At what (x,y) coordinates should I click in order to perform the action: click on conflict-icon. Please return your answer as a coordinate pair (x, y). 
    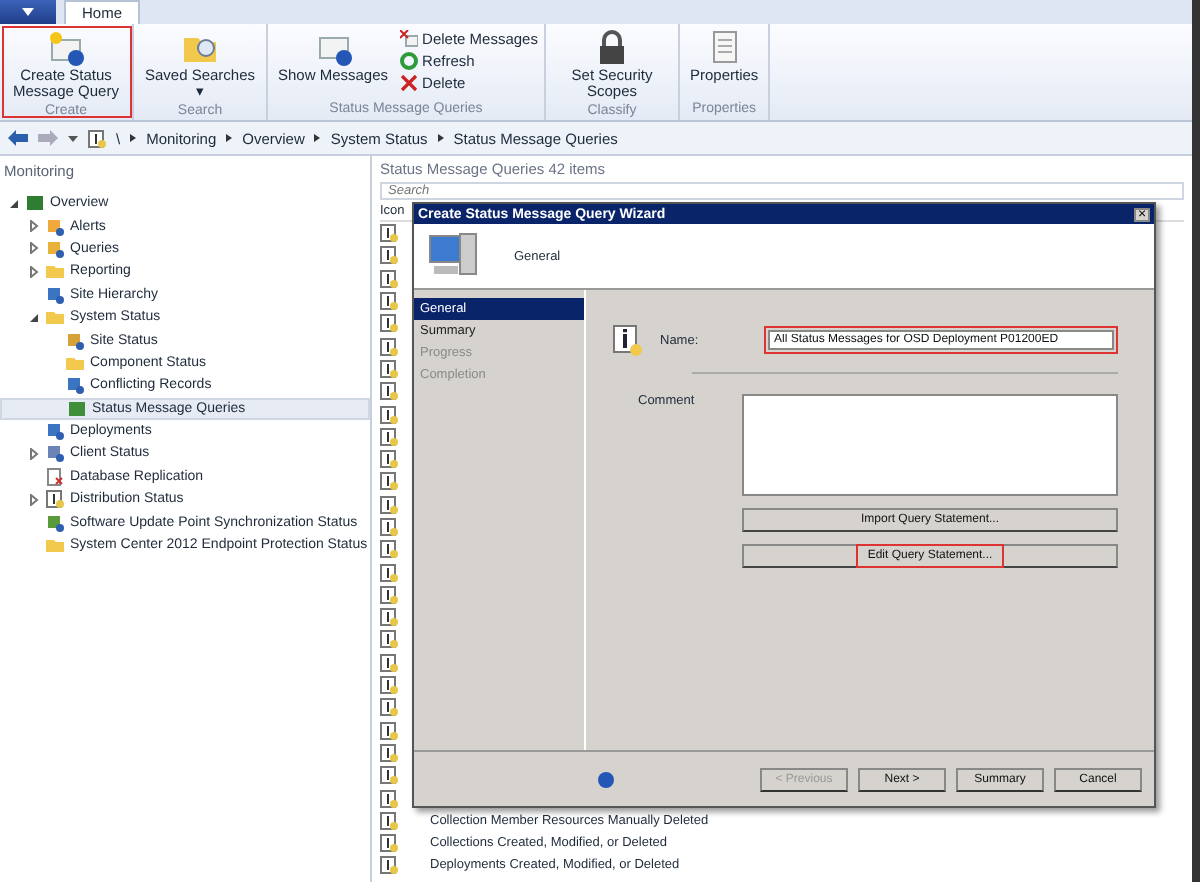
    Looking at the image, I should click on (55, 476).